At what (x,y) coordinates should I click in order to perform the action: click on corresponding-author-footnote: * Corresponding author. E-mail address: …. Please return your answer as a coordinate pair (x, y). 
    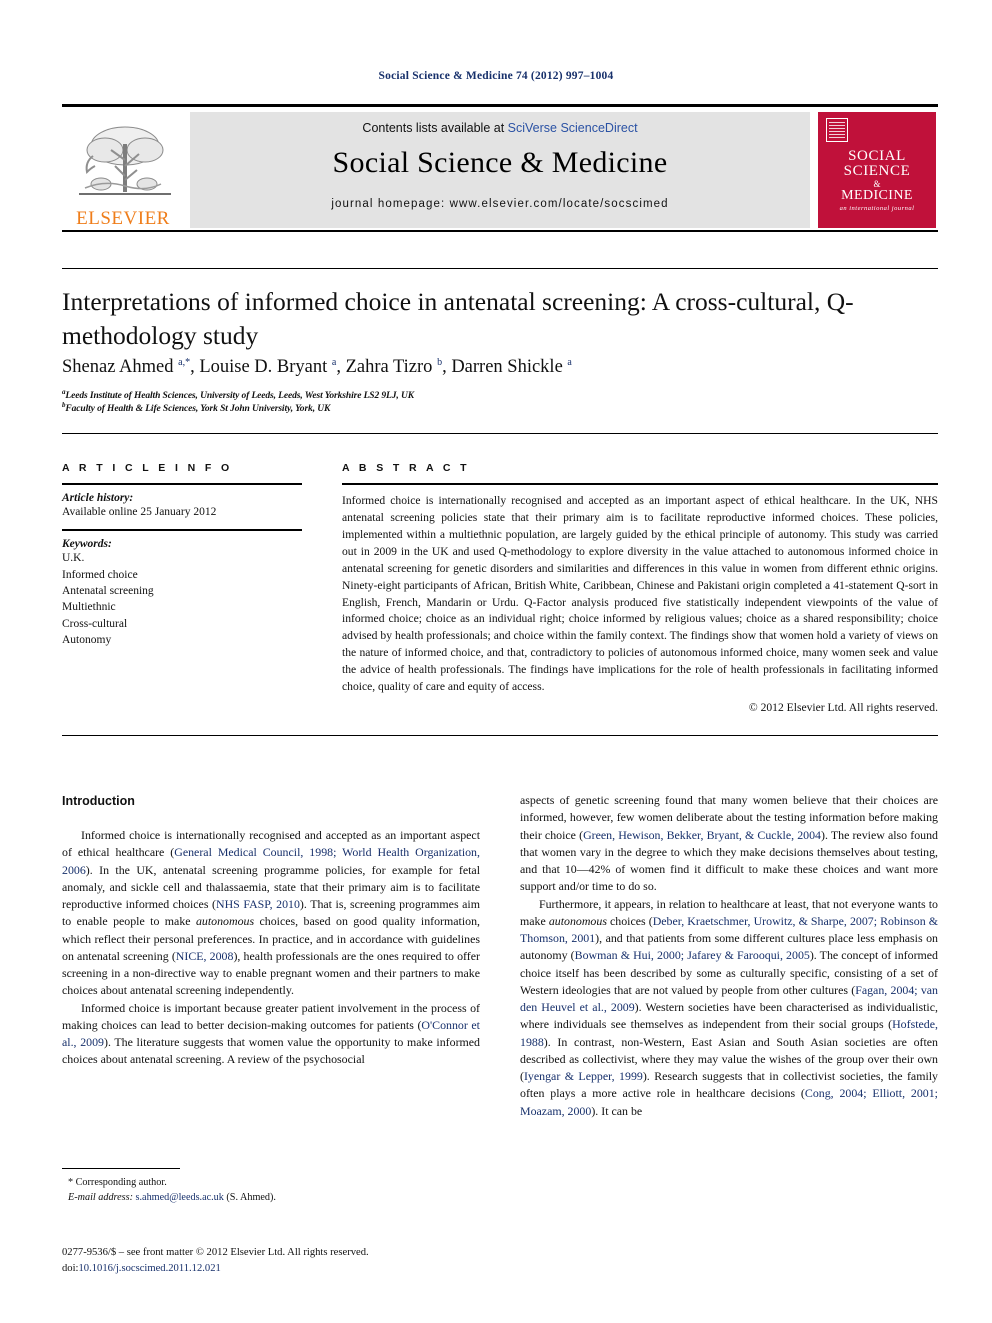
    Looking at the image, I should click on (271, 1187).